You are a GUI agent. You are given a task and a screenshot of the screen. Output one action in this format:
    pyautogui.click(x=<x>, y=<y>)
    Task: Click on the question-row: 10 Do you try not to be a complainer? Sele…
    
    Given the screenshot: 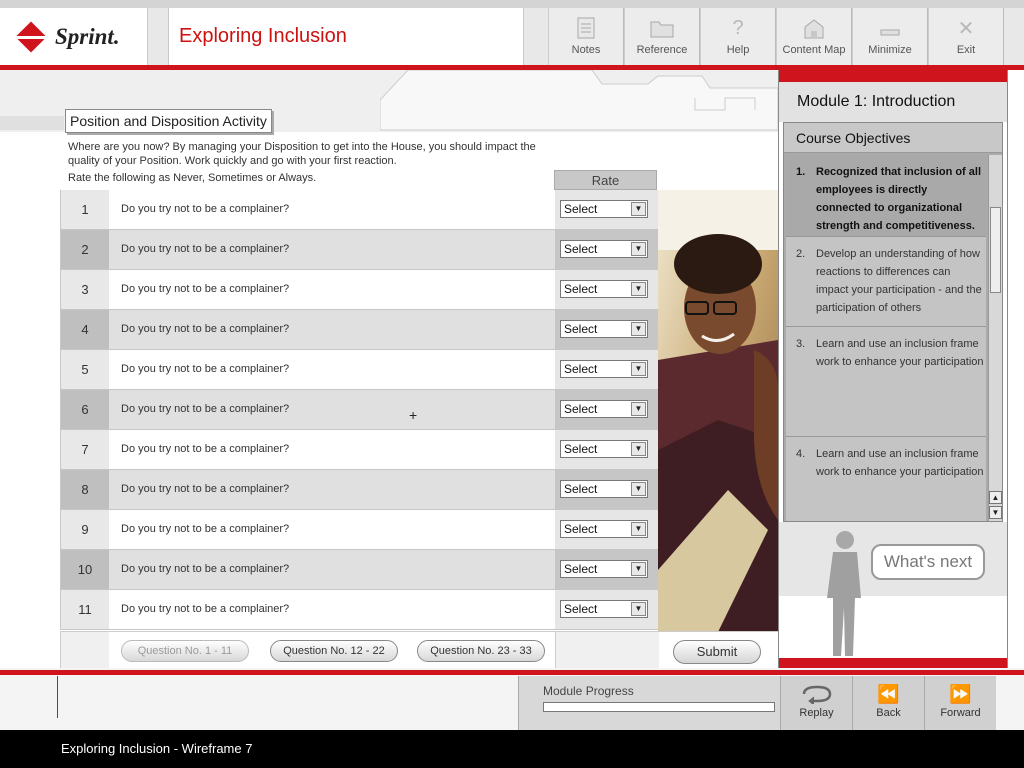 What is the action you would take?
    pyautogui.click(x=360, y=570)
    